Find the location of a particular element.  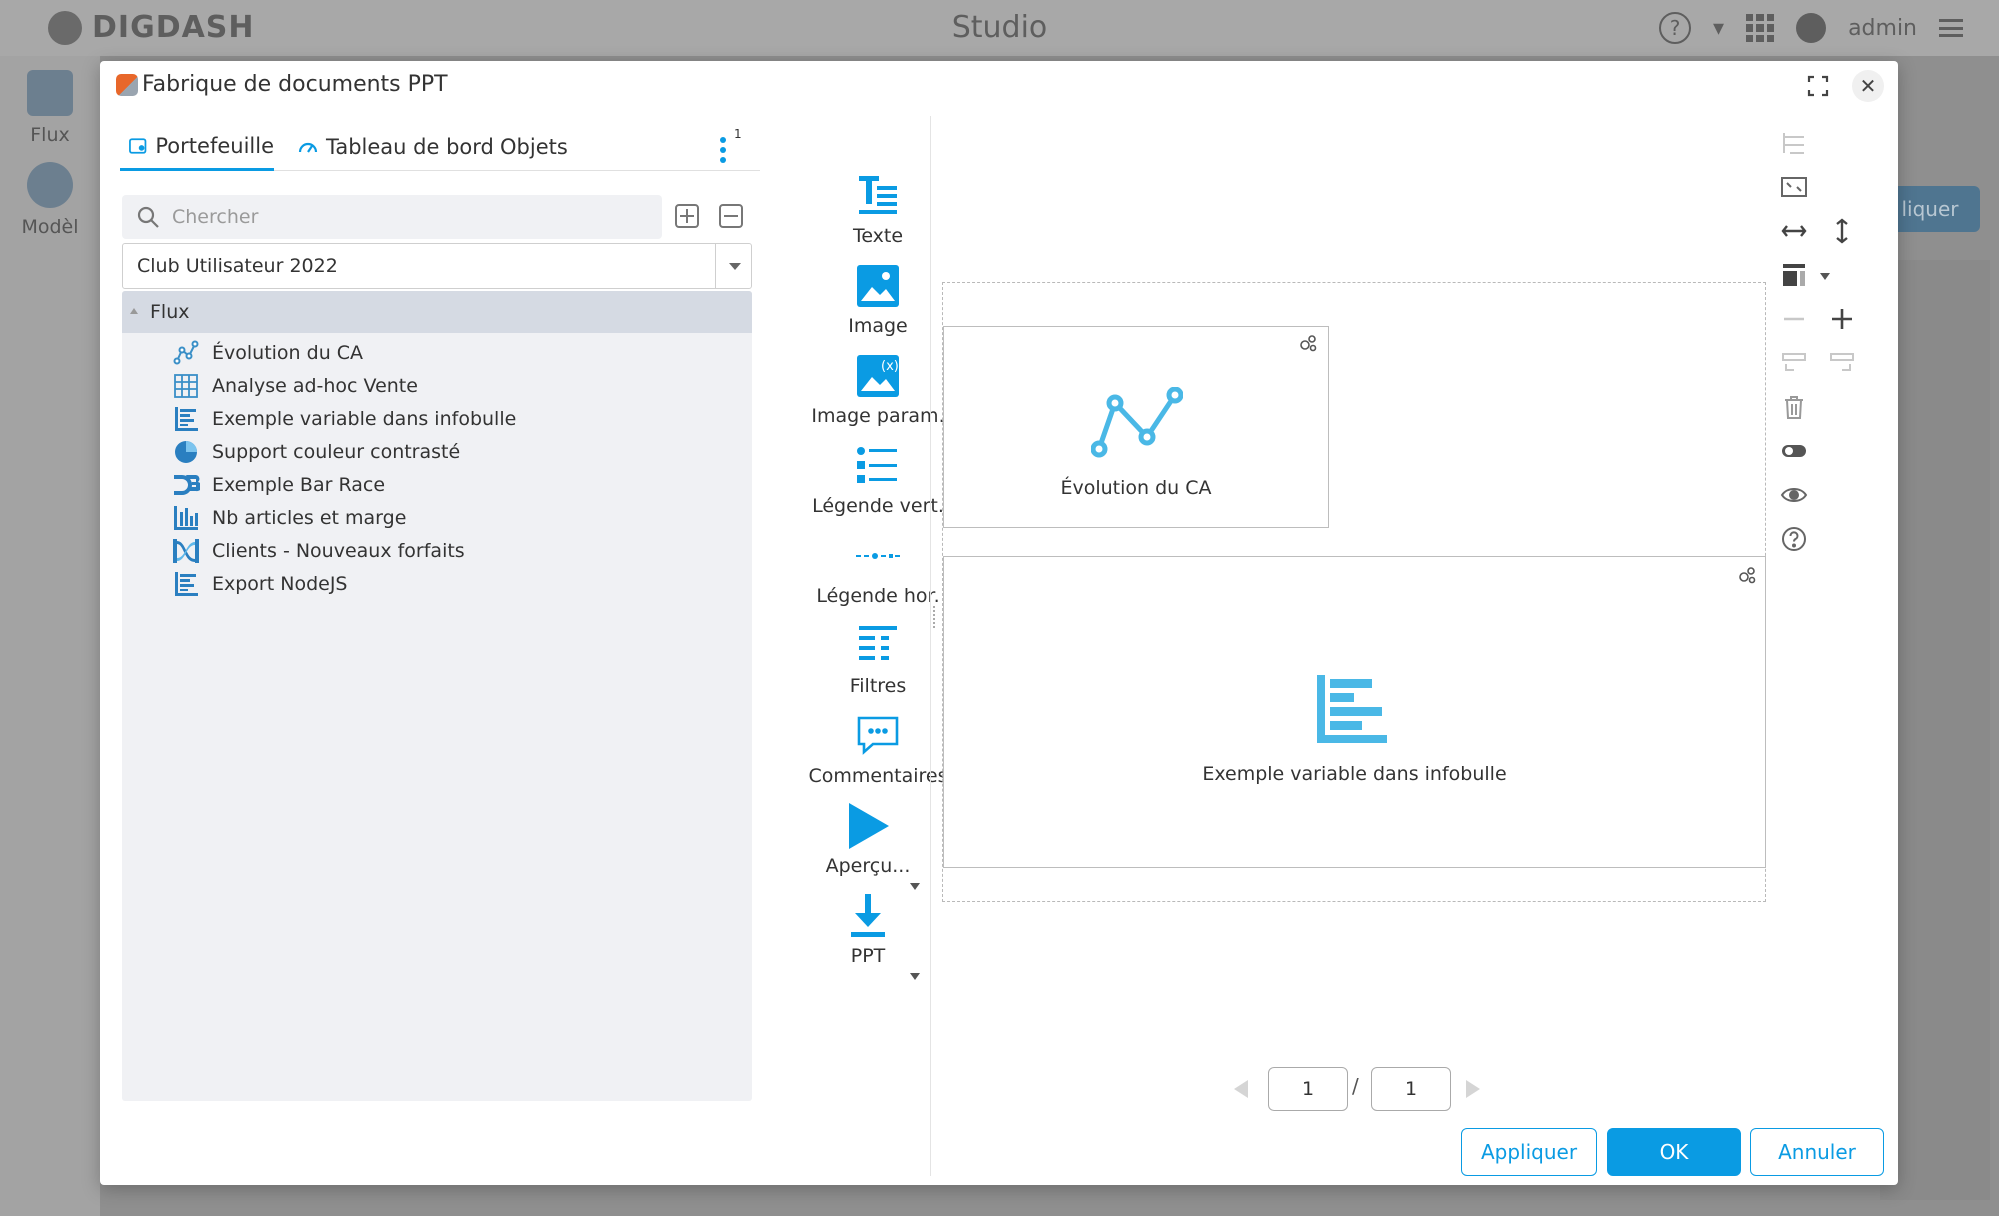

canvas-block-evolution-ca: Évolution du CA is located at coordinates (1136, 427).